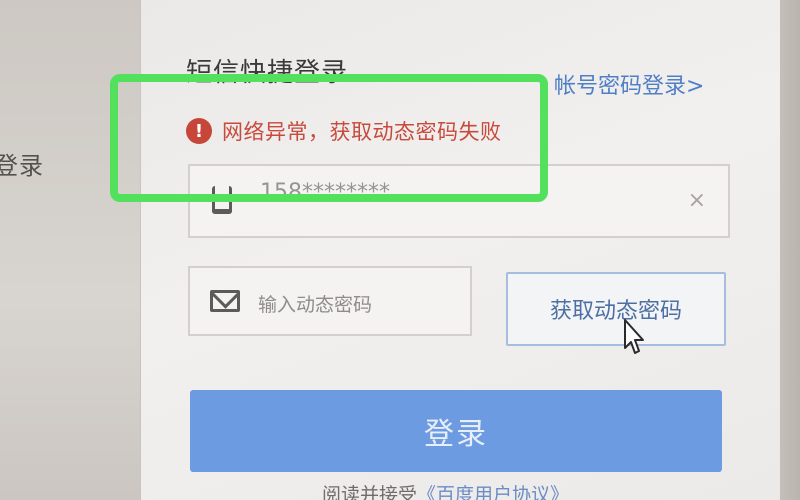  Describe the element at coordinates (697, 200) in the screenshot. I see `clear-icon: ×` at that location.